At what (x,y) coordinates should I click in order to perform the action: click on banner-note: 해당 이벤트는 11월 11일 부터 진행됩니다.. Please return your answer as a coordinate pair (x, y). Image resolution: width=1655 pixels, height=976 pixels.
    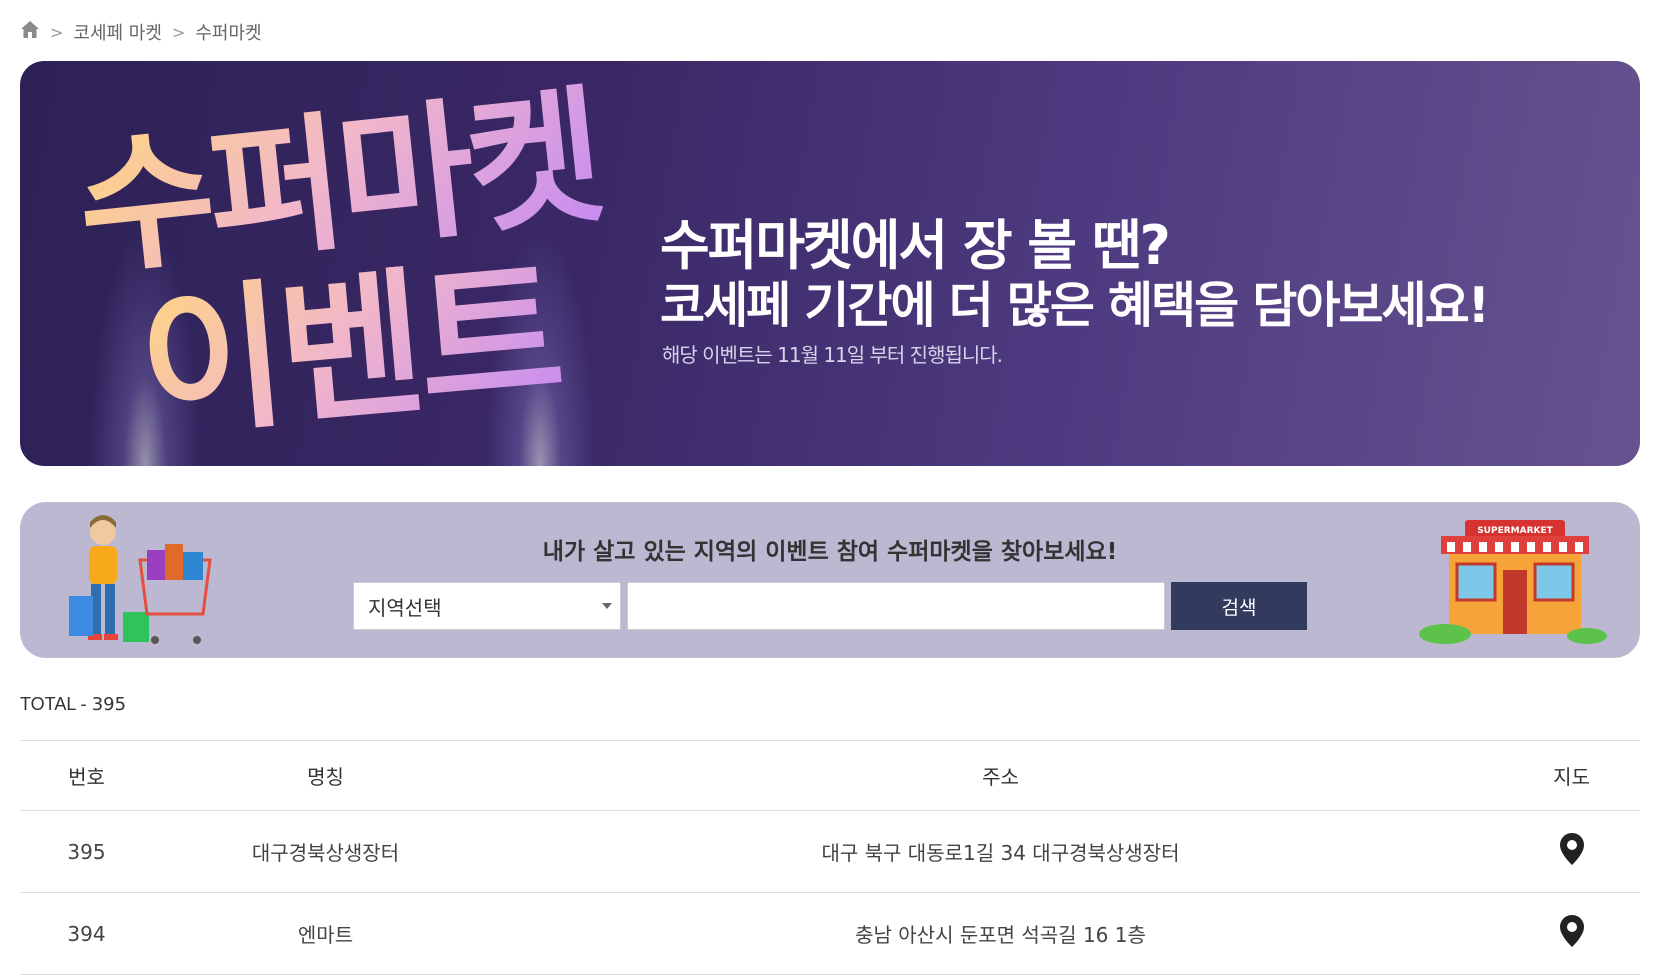
    Looking at the image, I should click on (832, 355).